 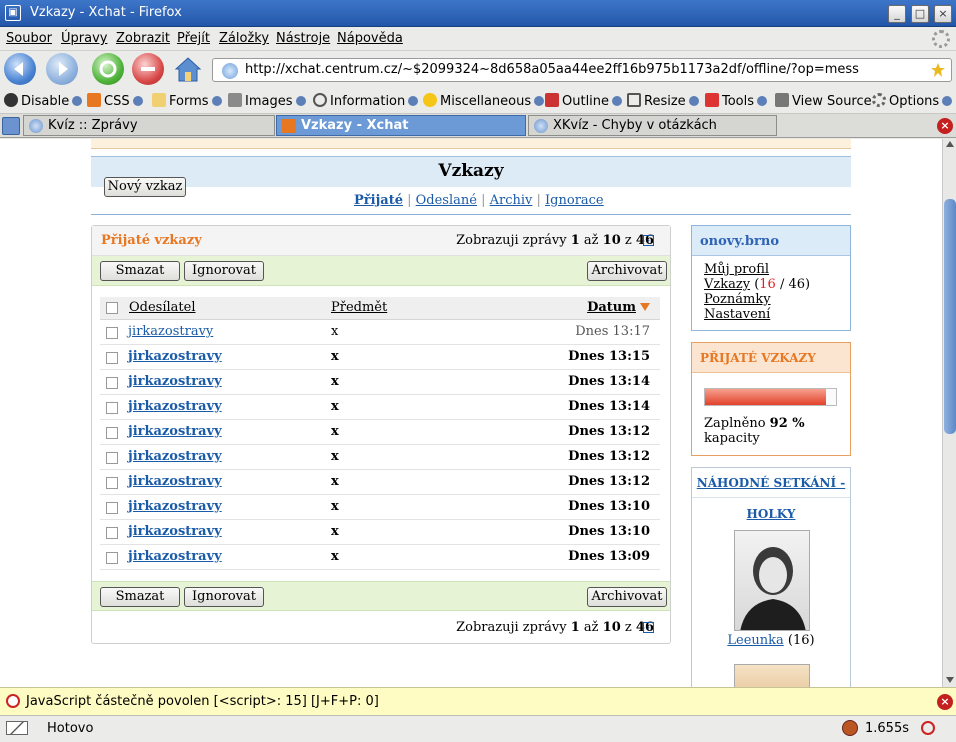 I want to click on menu-soubor: Soubor, so click(x=29, y=38).